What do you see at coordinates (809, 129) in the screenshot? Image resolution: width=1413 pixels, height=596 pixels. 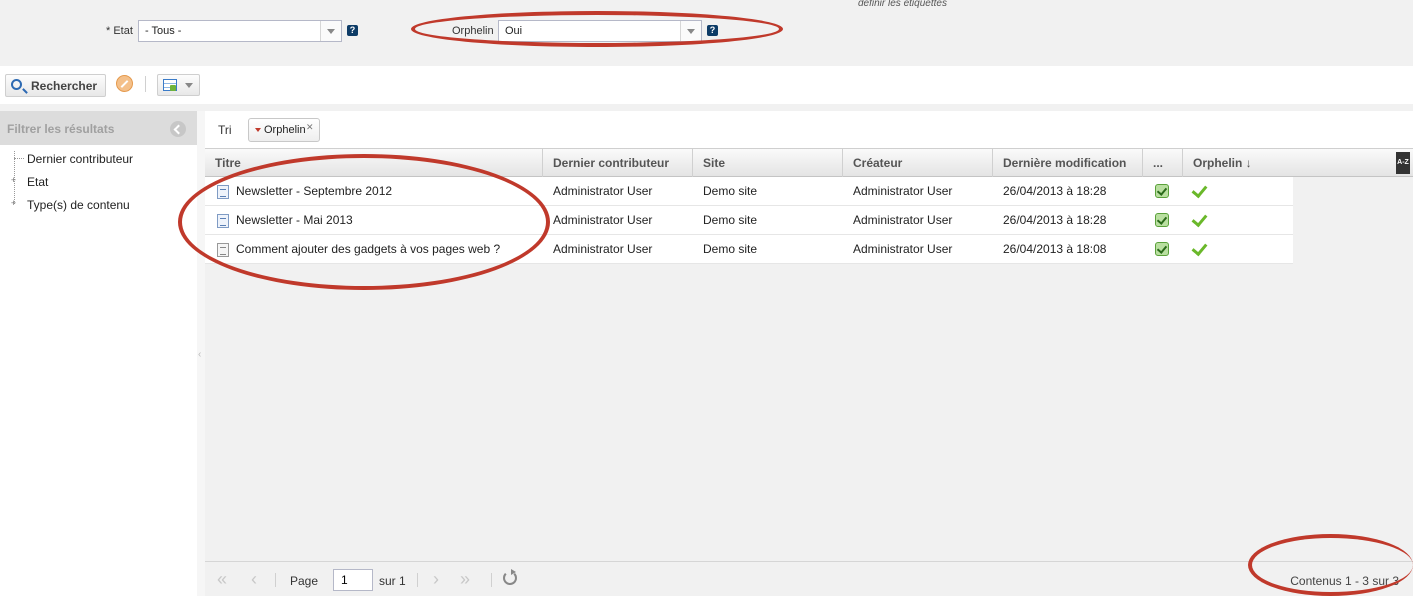 I see `sort-bar: Tri Orphelin ✕` at bounding box center [809, 129].